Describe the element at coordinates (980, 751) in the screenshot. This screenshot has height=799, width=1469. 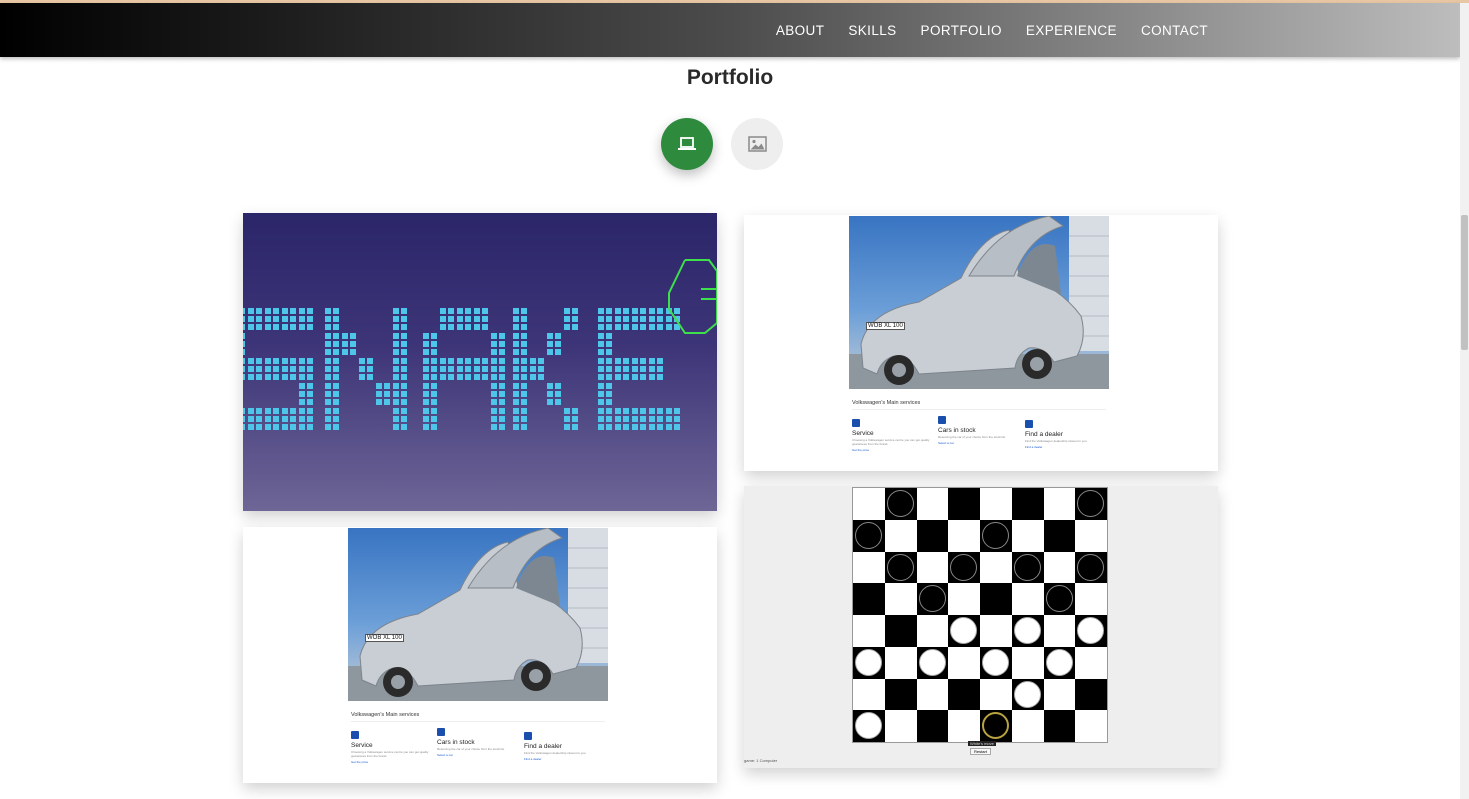
I see `restart-button: Restart` at that location.